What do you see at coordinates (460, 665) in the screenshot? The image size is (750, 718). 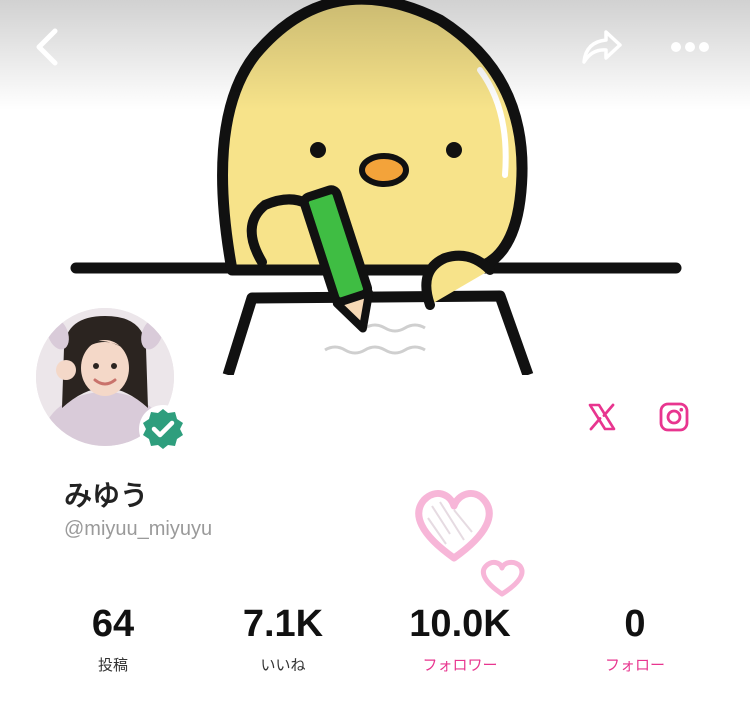 I see `stat-label: フォロワー` at bounding box center [460, 665].